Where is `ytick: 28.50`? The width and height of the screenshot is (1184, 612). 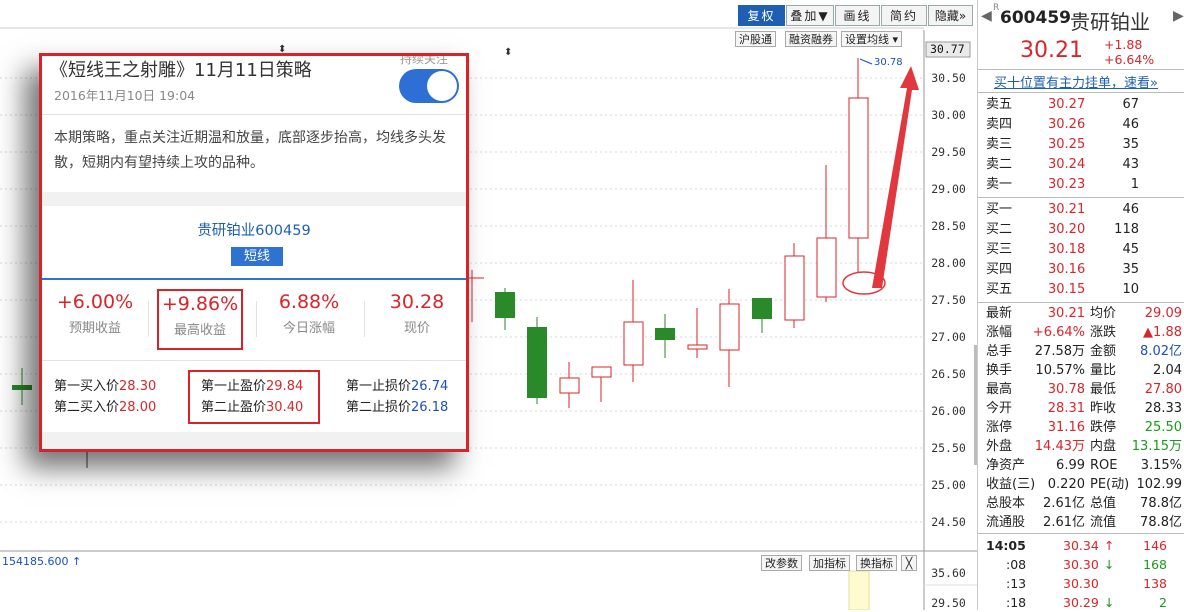
ytick: 28.50 is located at coordinates (948, 226).